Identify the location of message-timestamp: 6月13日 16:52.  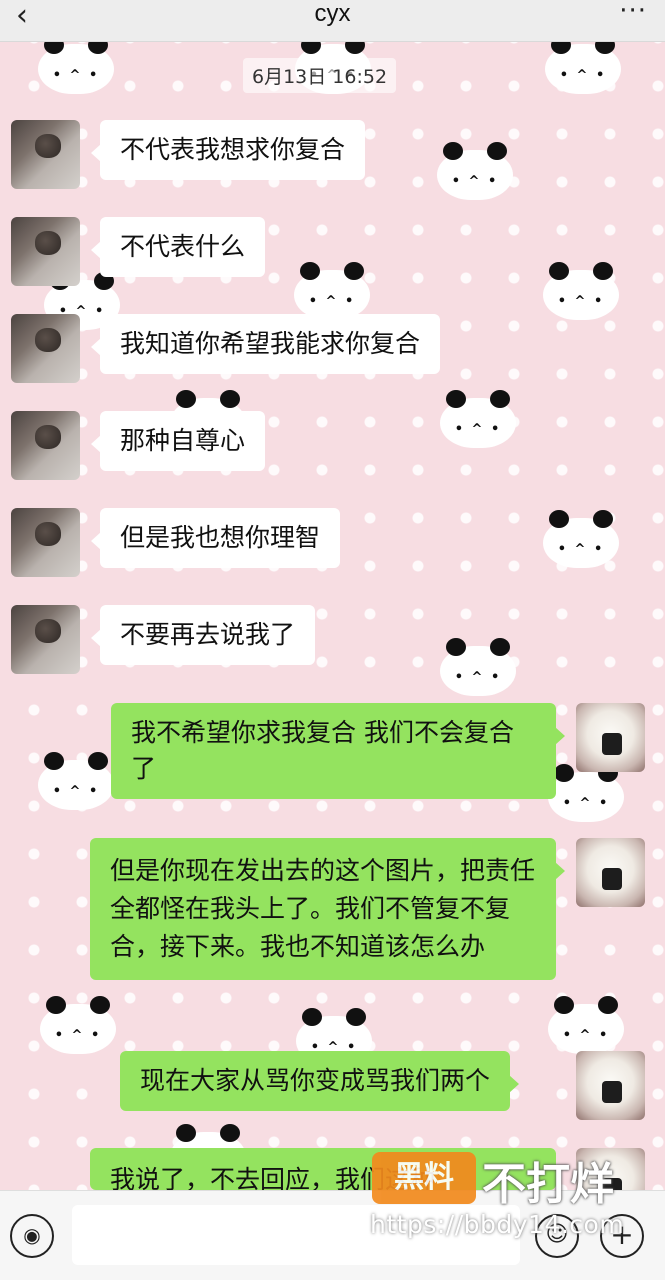
(320, 75).